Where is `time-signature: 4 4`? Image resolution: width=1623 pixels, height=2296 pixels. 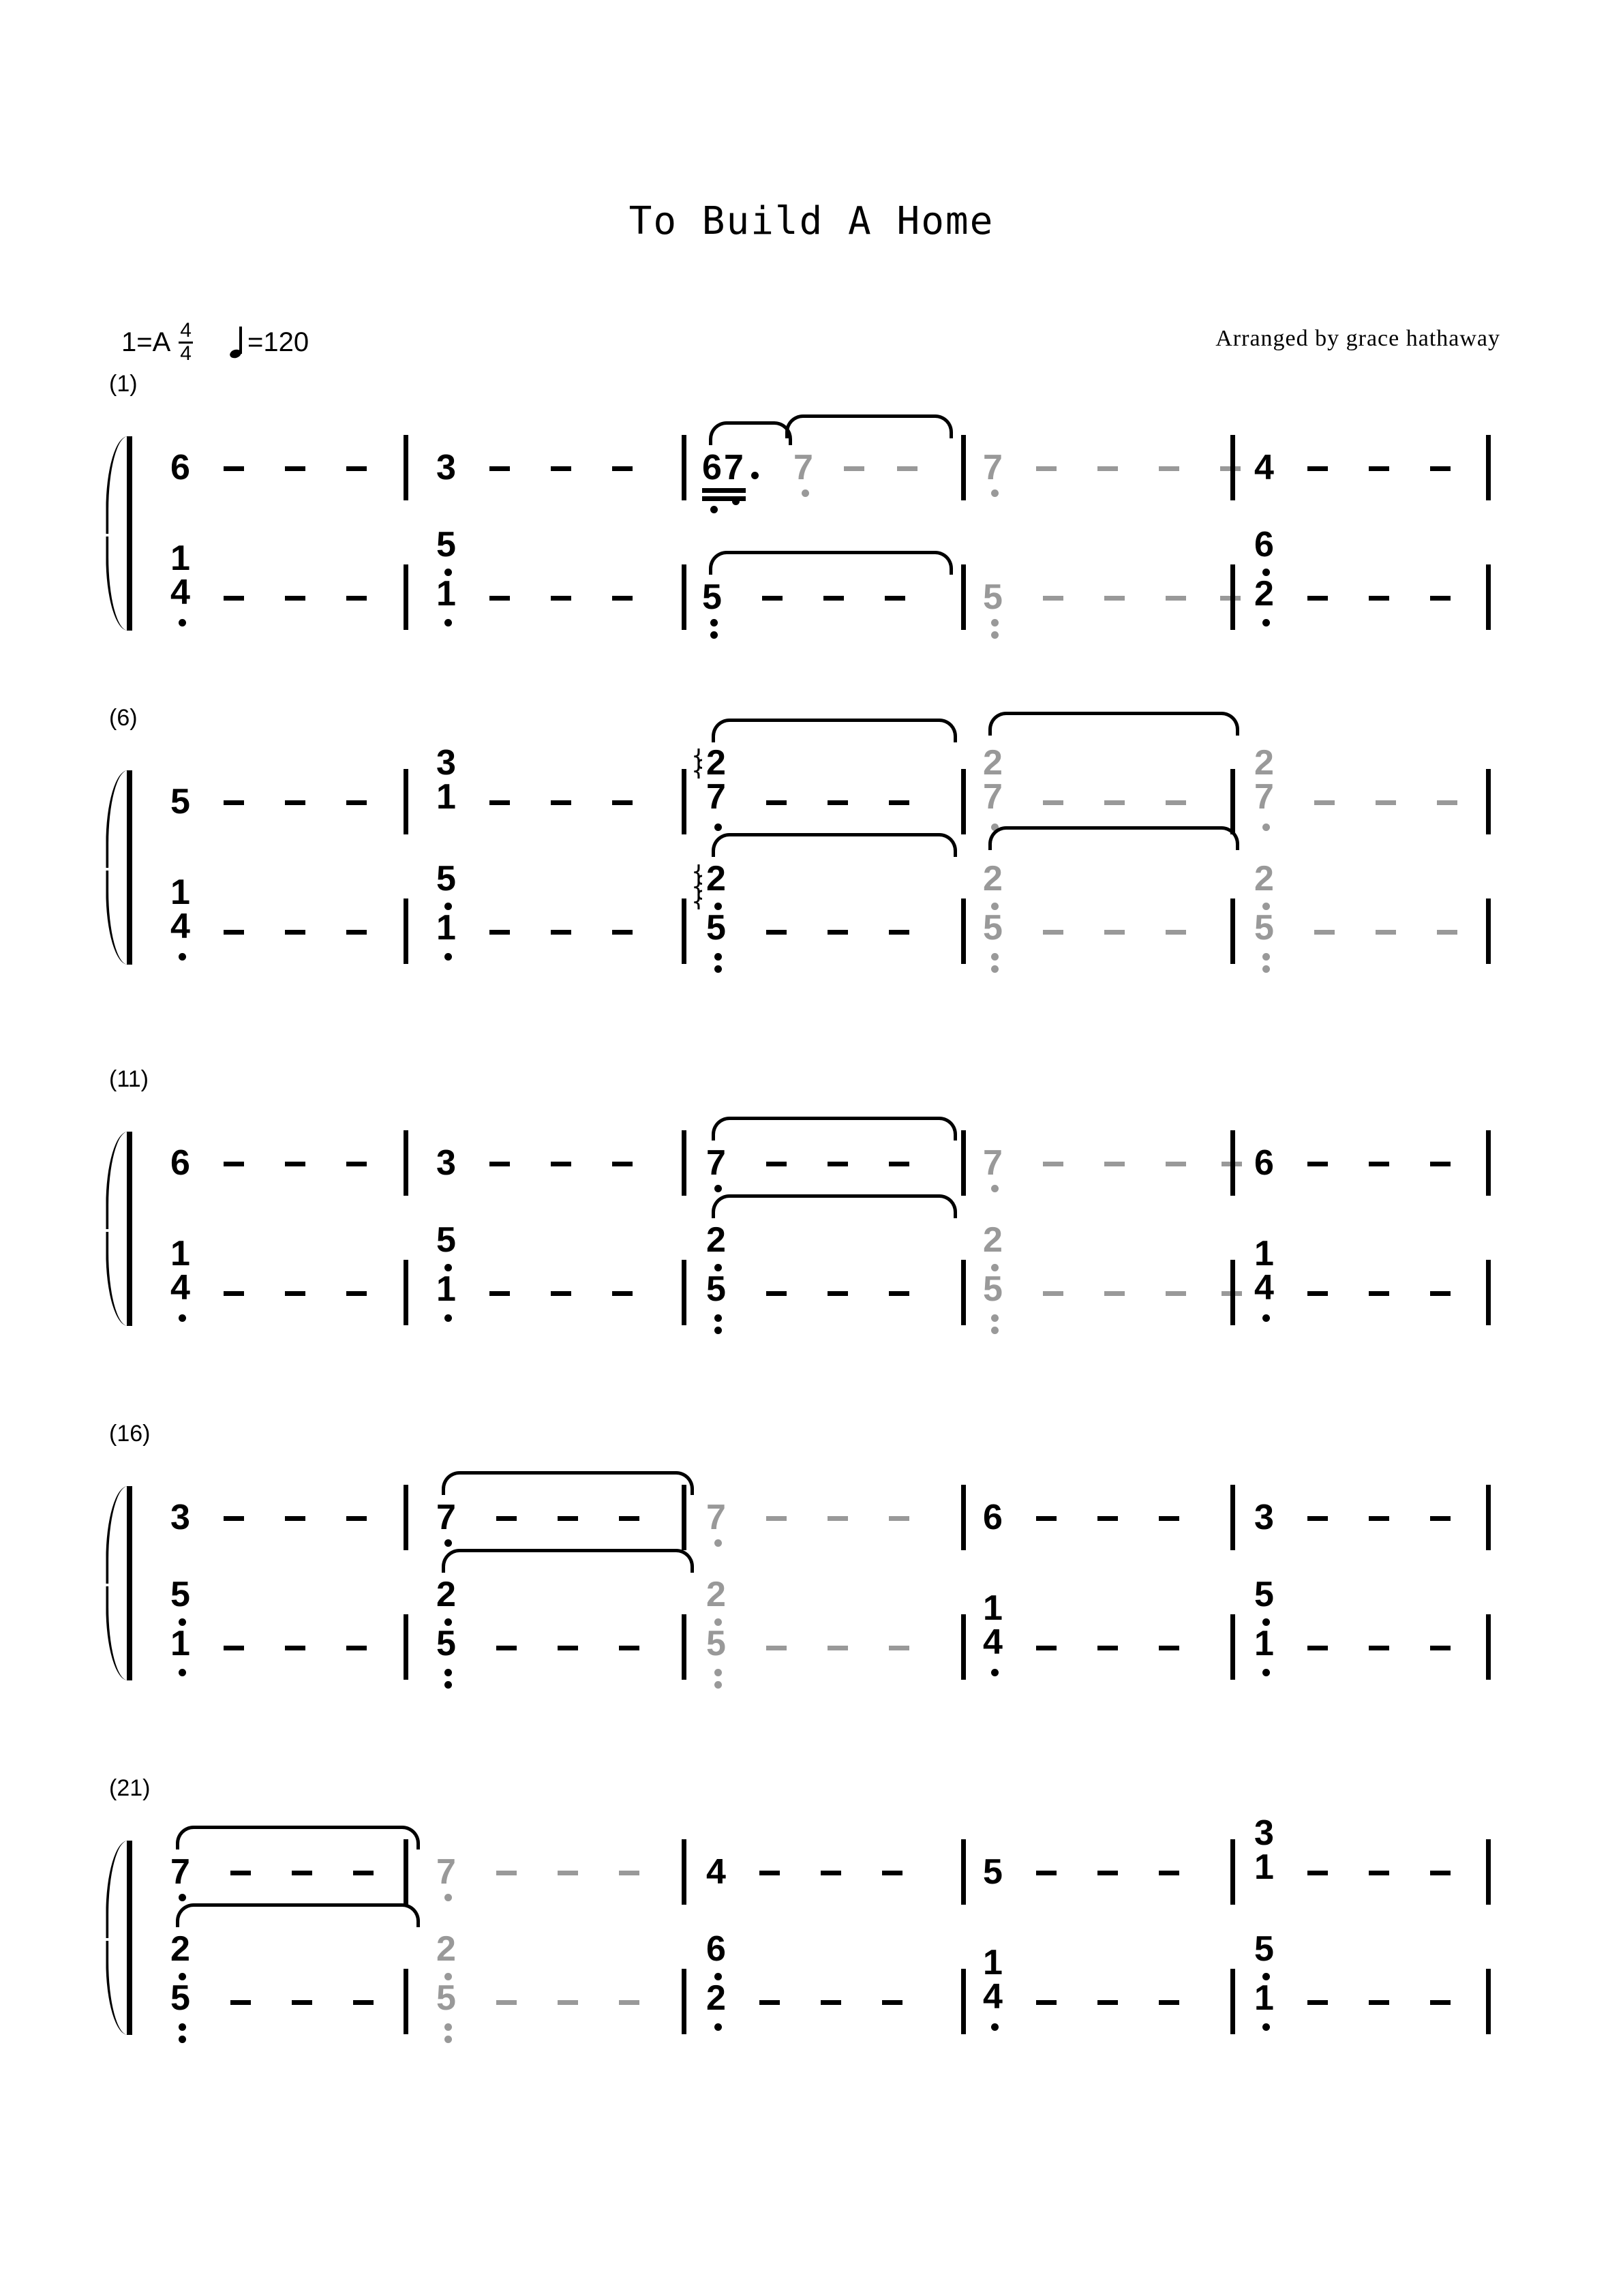
time-signature: 4 4 is located at coordinates (186, 342).